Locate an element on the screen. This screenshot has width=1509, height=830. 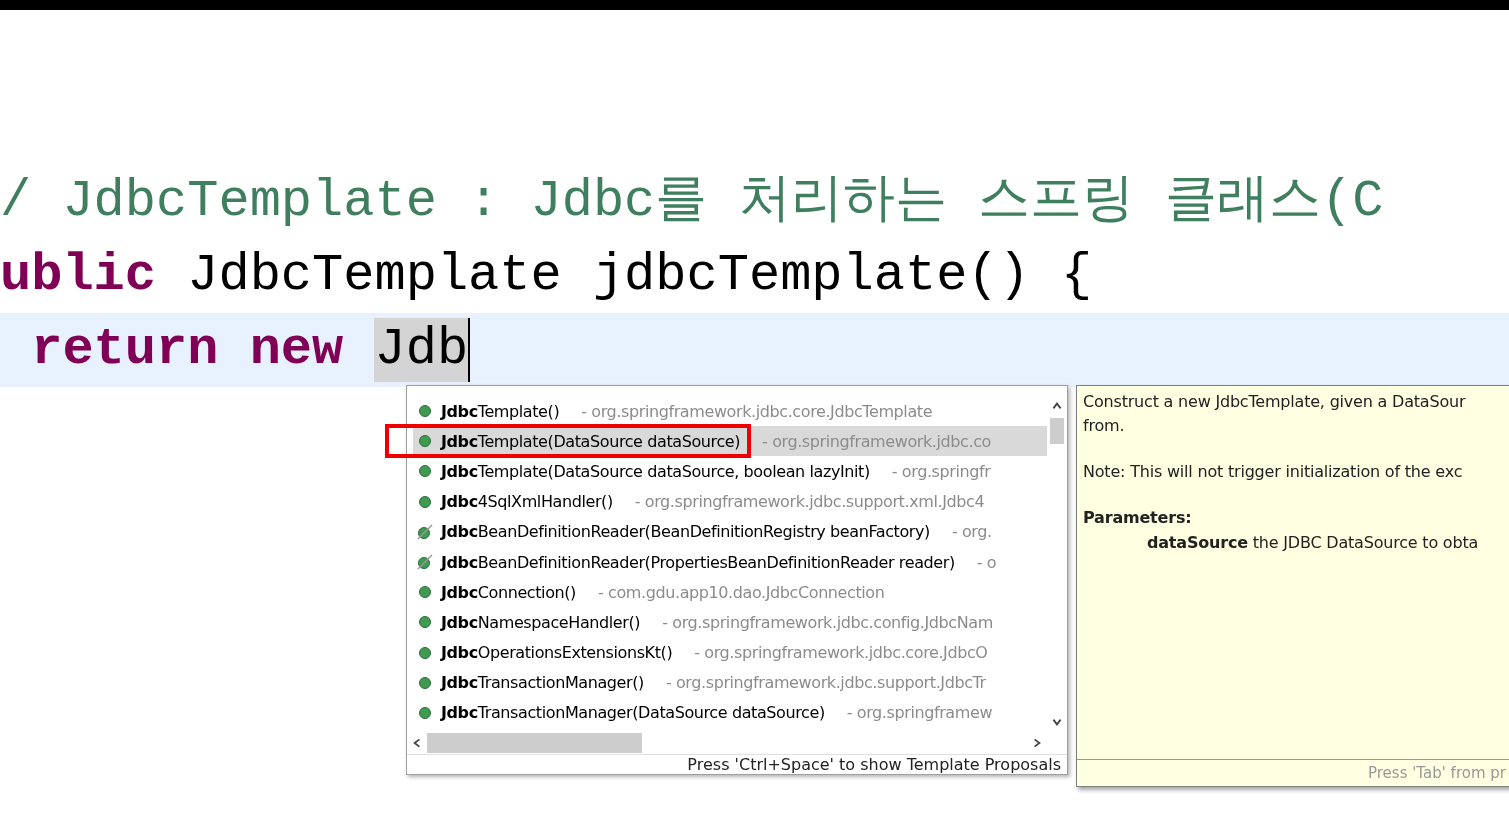
doc-text: Construct a new JdbcTemplate, given a DataSour is located at coordinates (1275, 402).